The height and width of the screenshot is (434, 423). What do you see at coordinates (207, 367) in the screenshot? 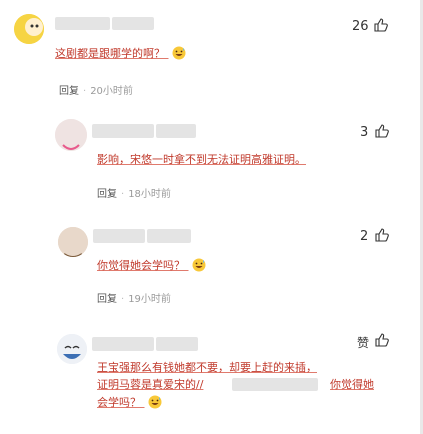
I see `comment-text-line: 王宝强那么有钱她都不要，却要上赶的来插，` at bounding box center [207, 367].